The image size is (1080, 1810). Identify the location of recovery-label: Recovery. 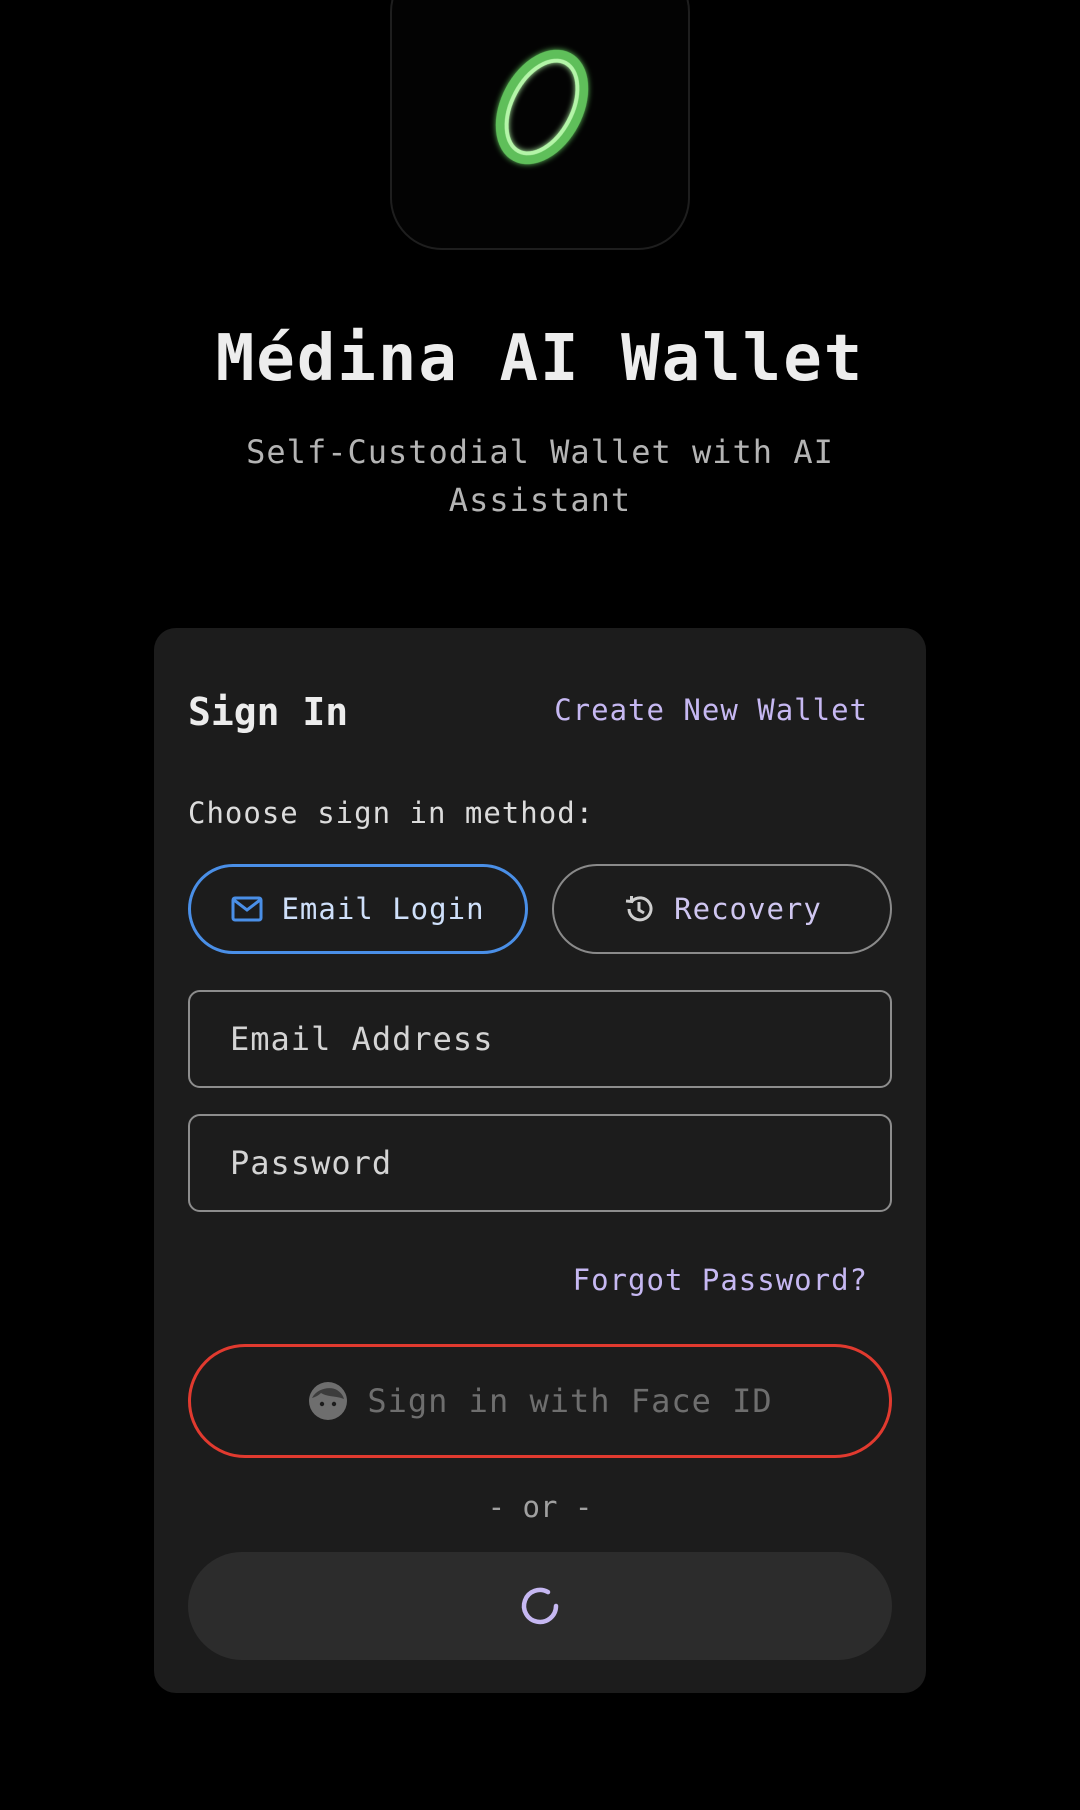
(748, 909).